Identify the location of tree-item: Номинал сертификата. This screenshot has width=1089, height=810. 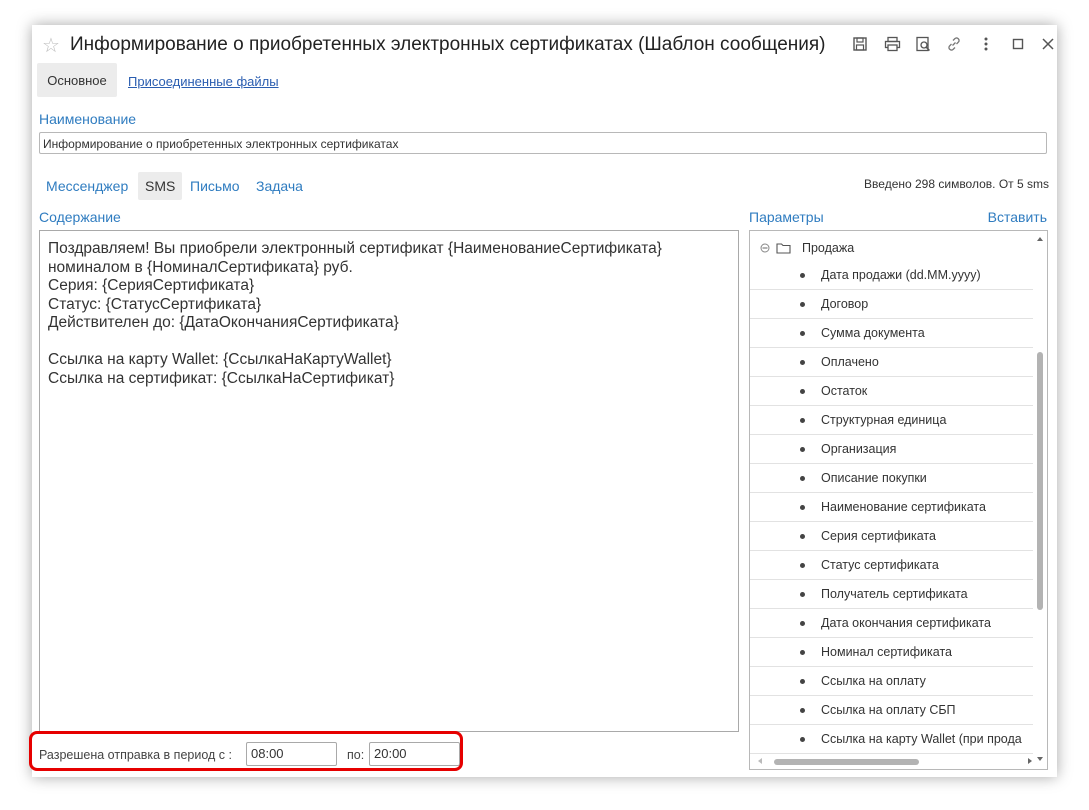
(891, 652).